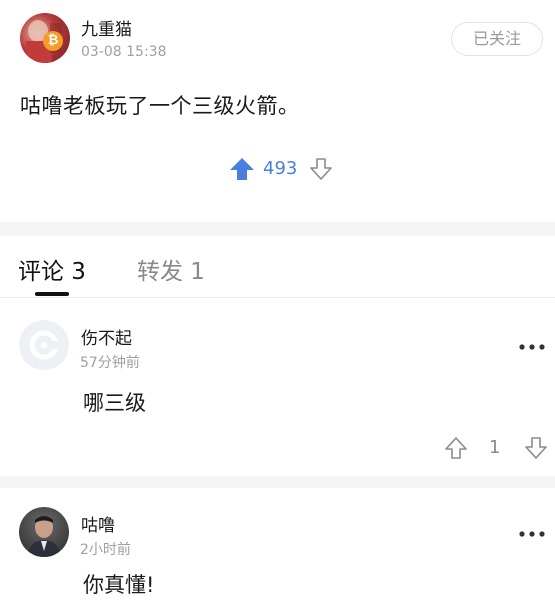 The width and height of the screenshot is (555, 610). Describe the element at coordinates (321, 169) in the screenshot. I see `downvote-arrow-icon` at that location.